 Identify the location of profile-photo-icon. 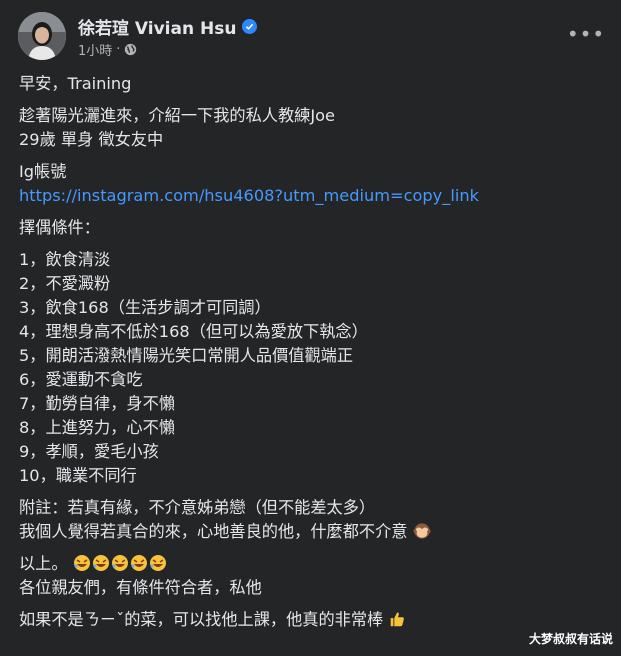
(42, 36).